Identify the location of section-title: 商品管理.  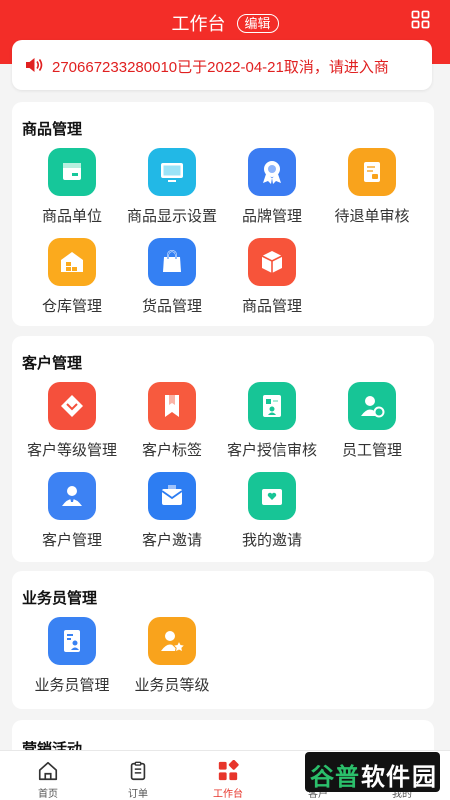
(52, 129).